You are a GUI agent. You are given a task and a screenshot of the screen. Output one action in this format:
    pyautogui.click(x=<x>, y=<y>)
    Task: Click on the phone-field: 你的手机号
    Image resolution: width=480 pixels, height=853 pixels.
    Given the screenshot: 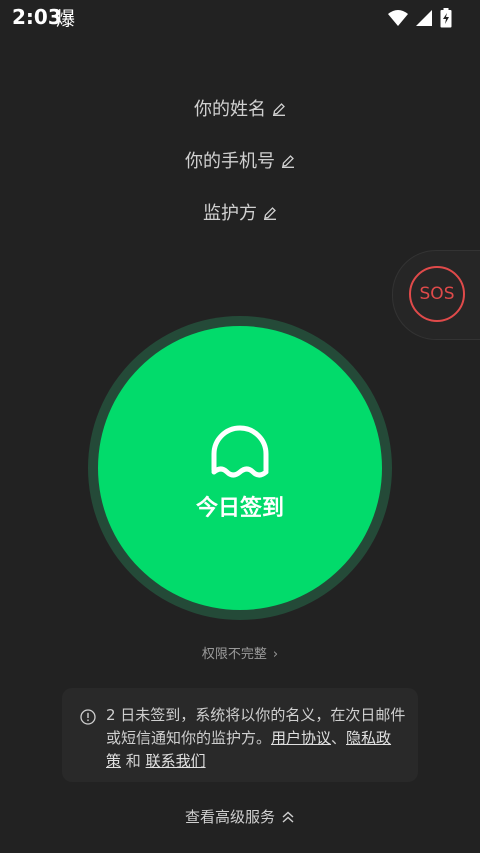 What is the action you would take?
    pyautogui.click(x=240, y=160)
    